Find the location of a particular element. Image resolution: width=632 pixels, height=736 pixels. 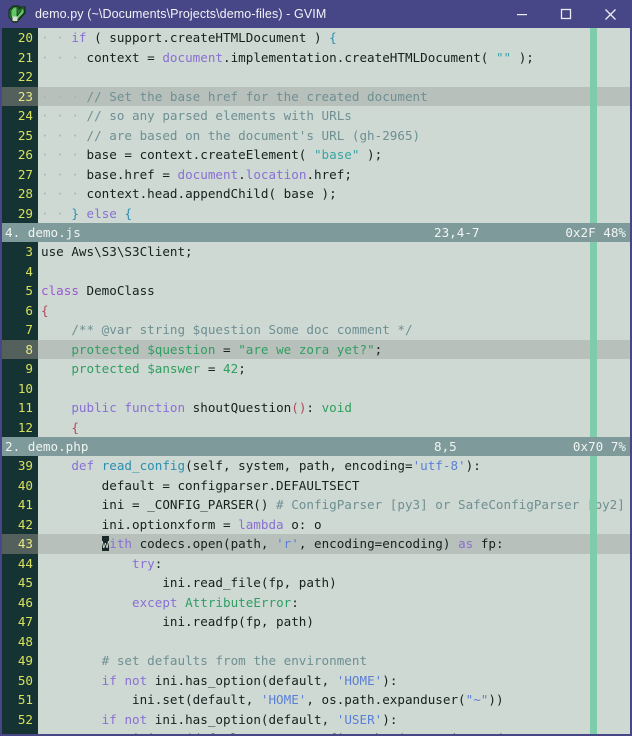

code-token: 'HOME' is located at coordinates (283, 699).